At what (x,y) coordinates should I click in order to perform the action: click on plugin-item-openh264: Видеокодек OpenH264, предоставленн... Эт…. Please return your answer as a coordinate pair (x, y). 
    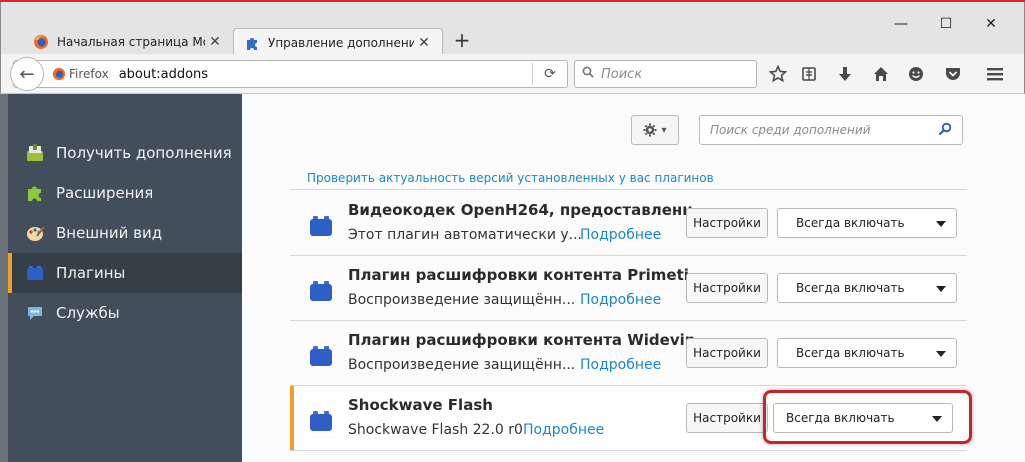
    Looking at the image, I should click on (628, 223).